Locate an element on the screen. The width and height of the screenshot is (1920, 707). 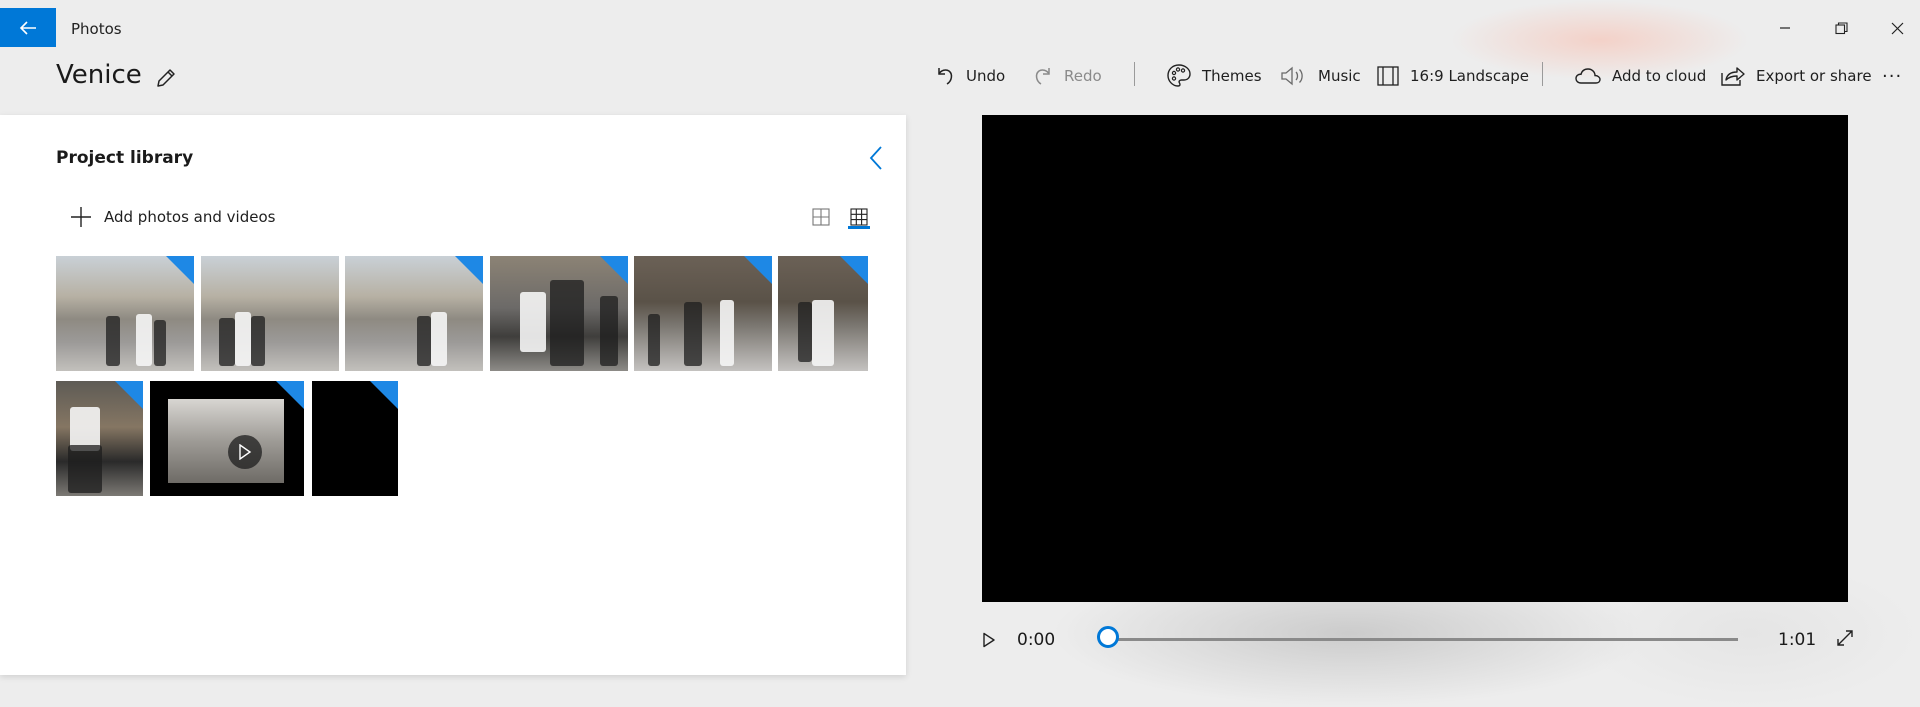
add-to-cloud-button: Add to cloud is located at coordinates (1640, 76).